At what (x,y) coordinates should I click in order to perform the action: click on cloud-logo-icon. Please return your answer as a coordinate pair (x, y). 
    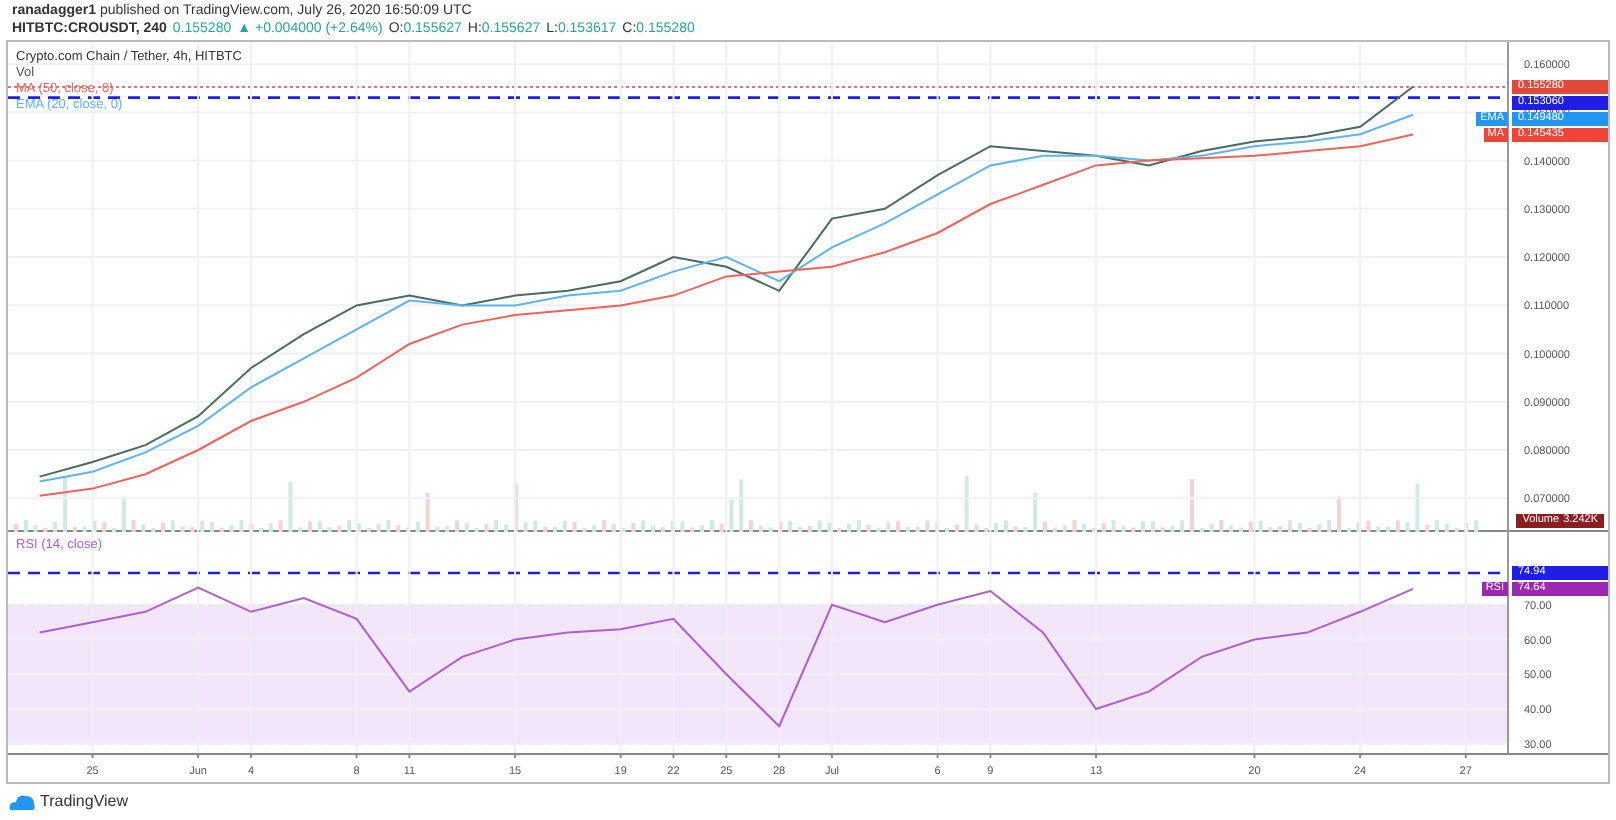
    Looking at the image, I should click on (22, 802).